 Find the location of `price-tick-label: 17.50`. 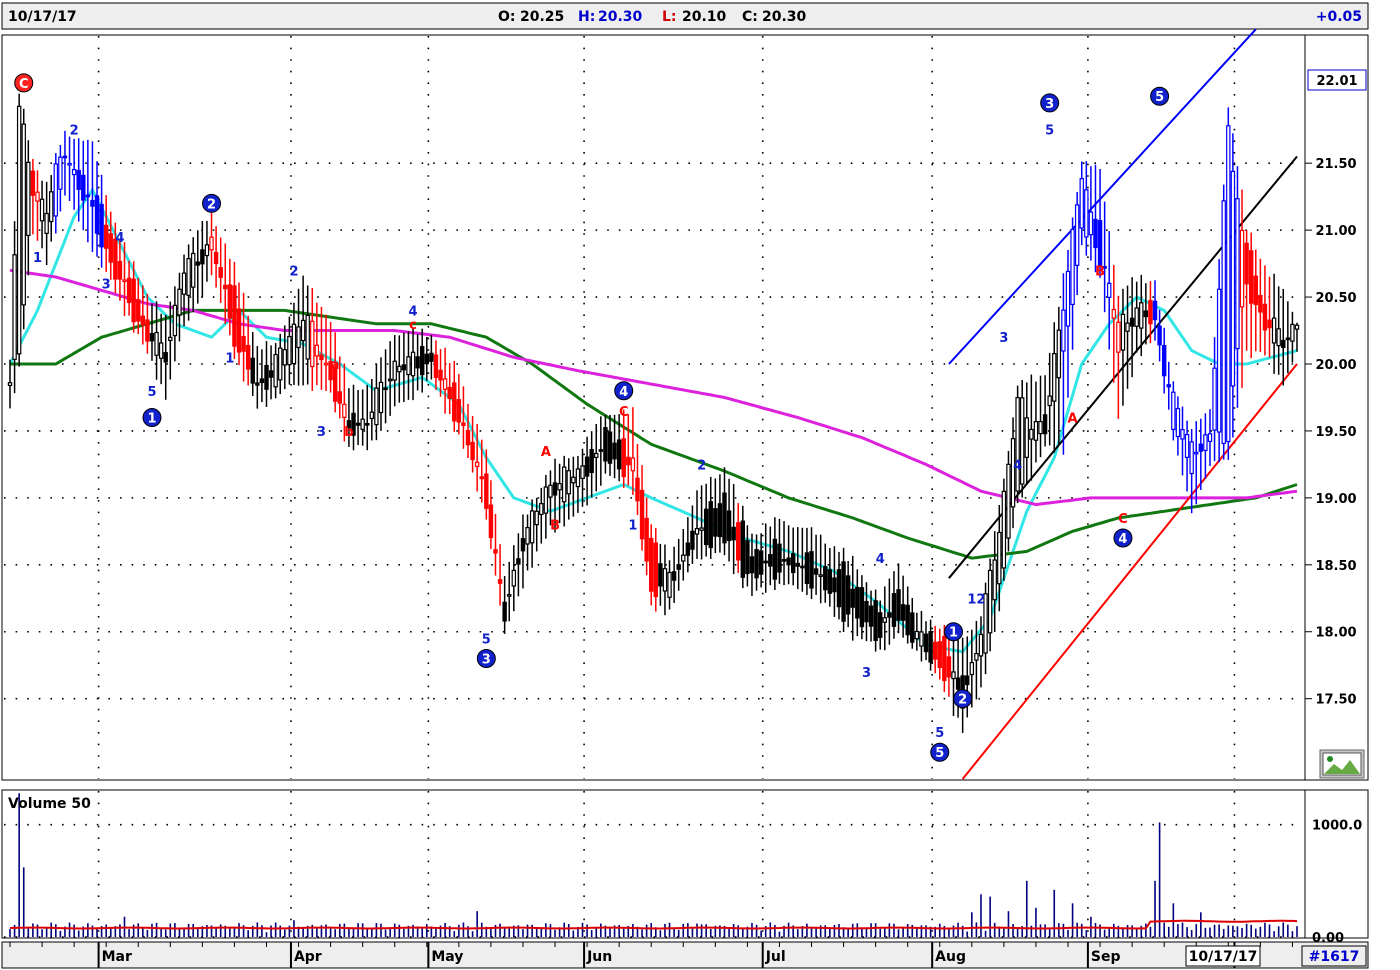

price-tick-label: 17.50 is located at coordinates (1335, 700).